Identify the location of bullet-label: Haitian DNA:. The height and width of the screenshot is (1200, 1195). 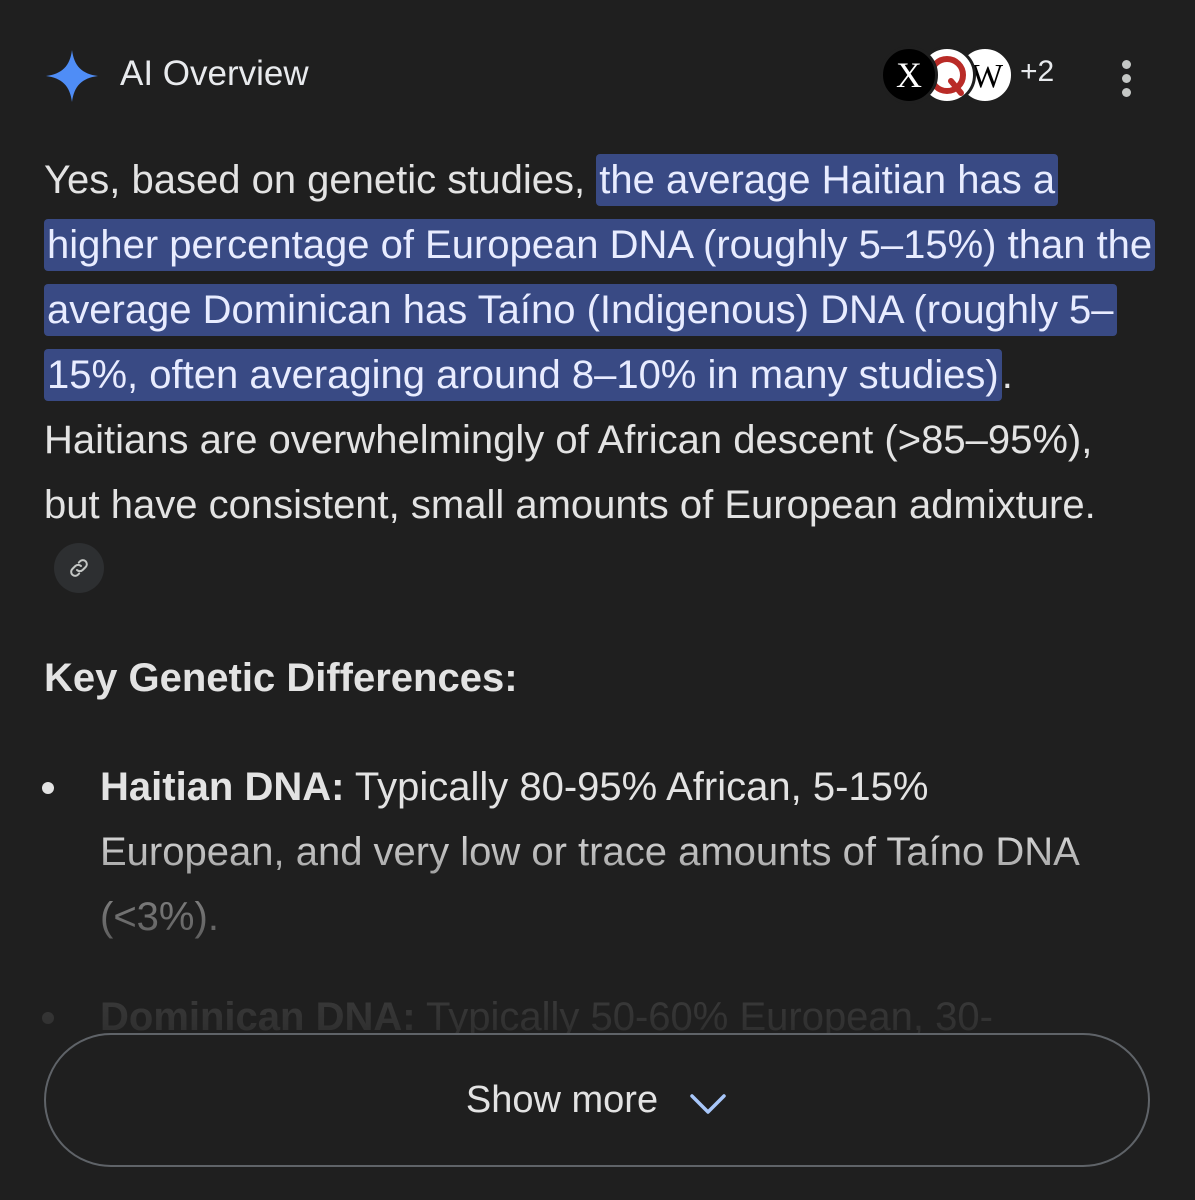
(222, 787).